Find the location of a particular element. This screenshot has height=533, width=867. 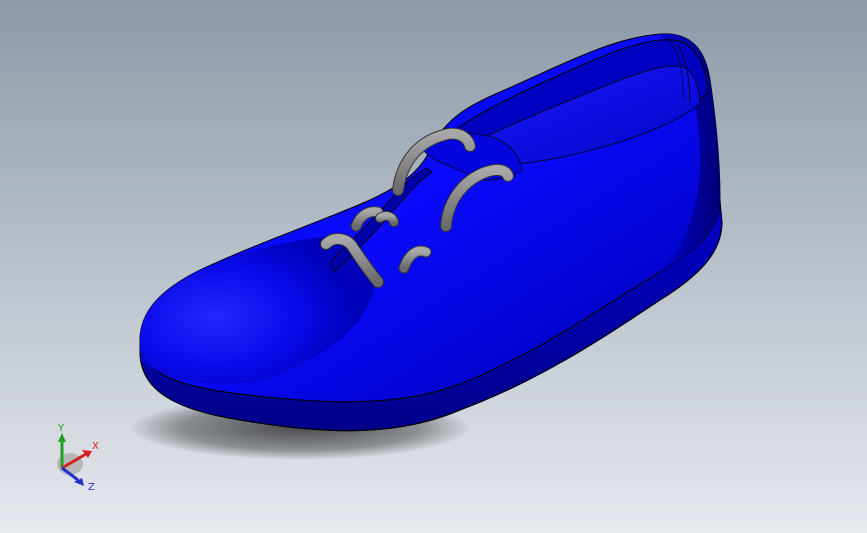

triad-y-label: Y is located at coordinates (61, 428).